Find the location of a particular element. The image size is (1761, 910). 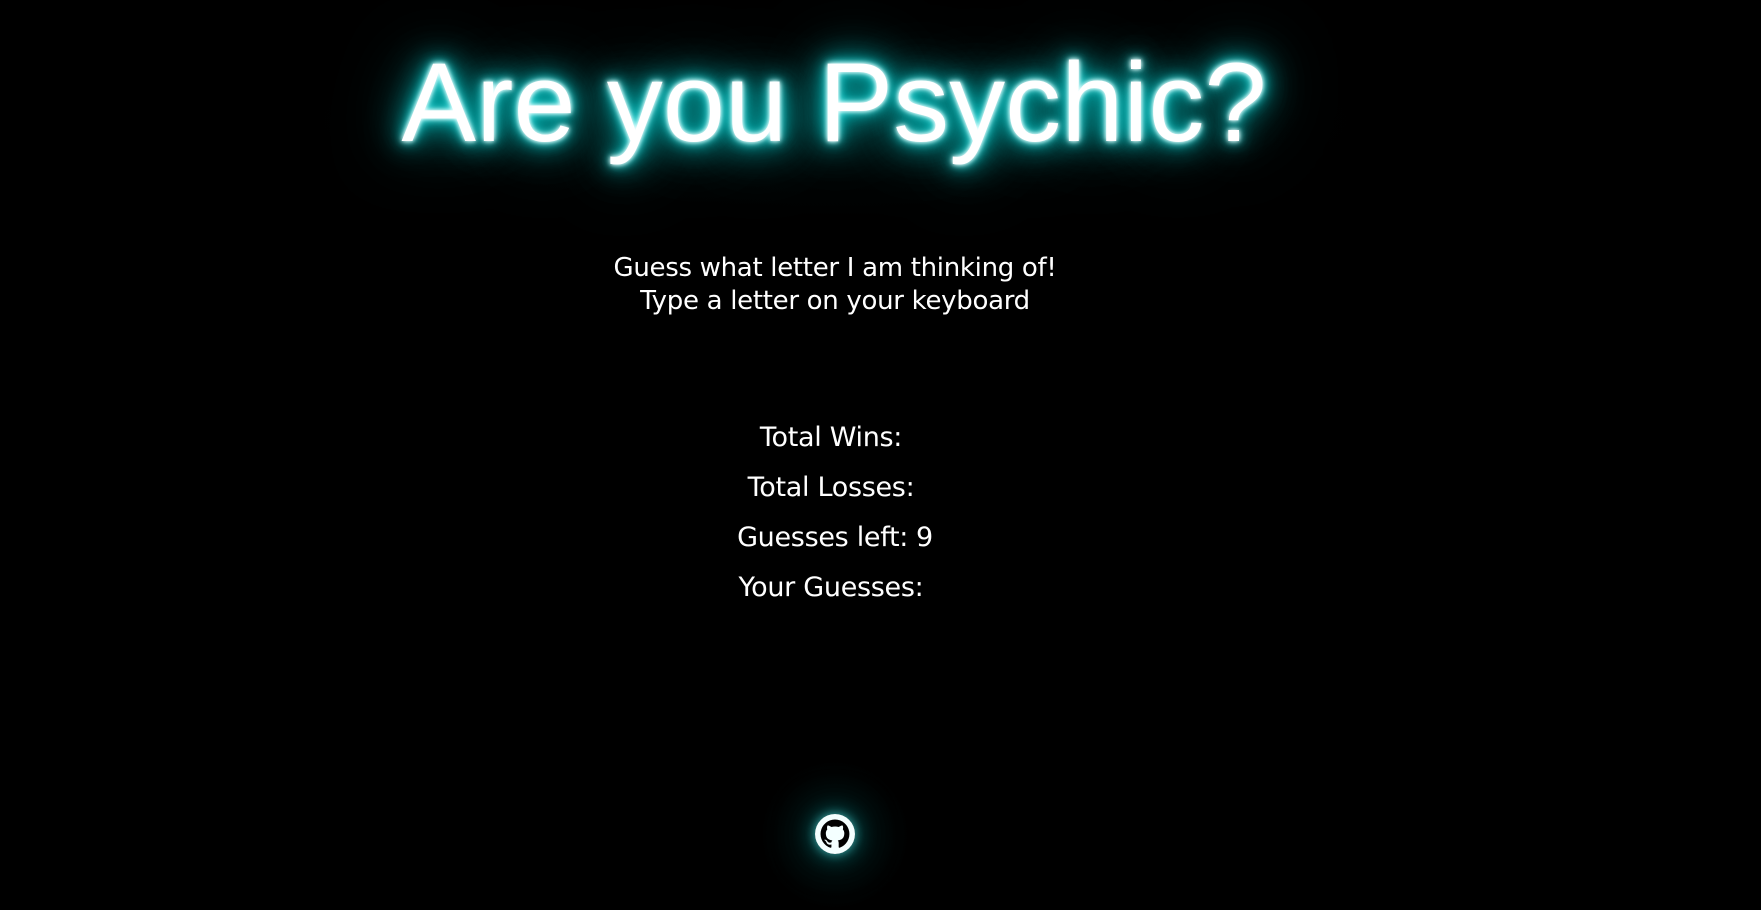

stat-total-wins: Total Wins: is located at coordinates (835, 443).